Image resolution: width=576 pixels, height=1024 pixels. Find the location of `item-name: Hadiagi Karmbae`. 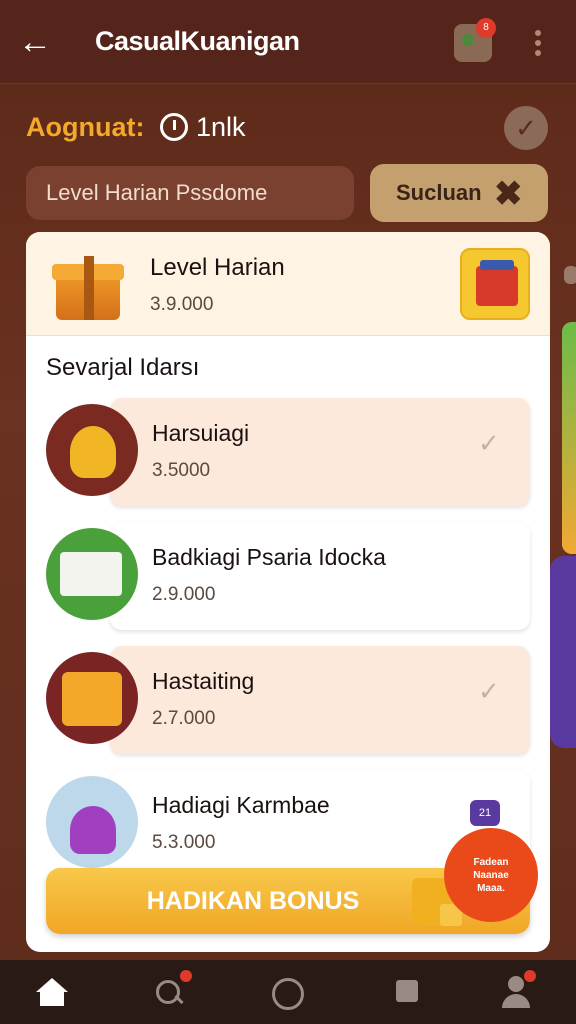

item-name: Hadiagi Karmbae is located at coordinates (241, 805).